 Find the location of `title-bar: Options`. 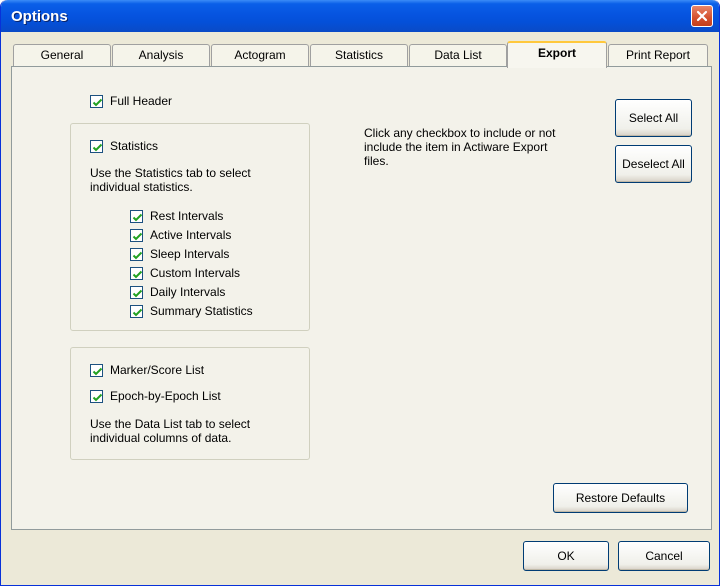

title-bar: Options is located at coordinates (360, 16).